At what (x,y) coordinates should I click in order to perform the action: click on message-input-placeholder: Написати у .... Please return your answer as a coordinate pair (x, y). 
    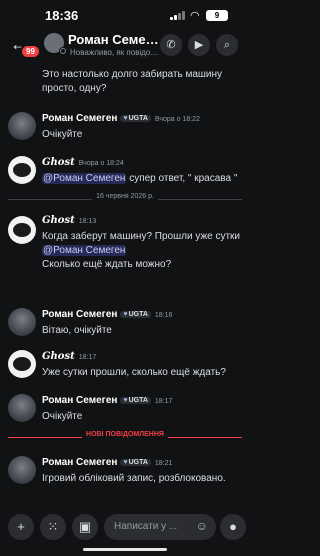
    Looking at the image, I should click on (146, 526).